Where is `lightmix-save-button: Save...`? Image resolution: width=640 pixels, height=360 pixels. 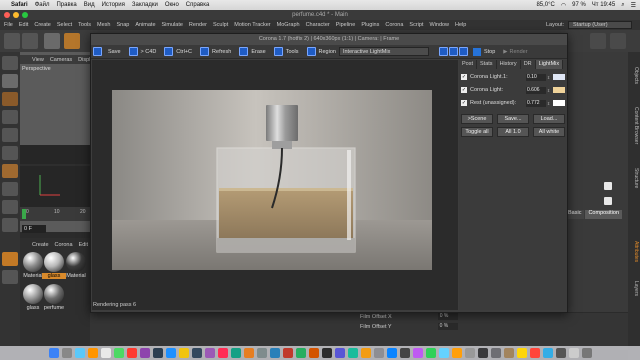 lightmix-save-button: Save... is located at coordinates (513, 119).